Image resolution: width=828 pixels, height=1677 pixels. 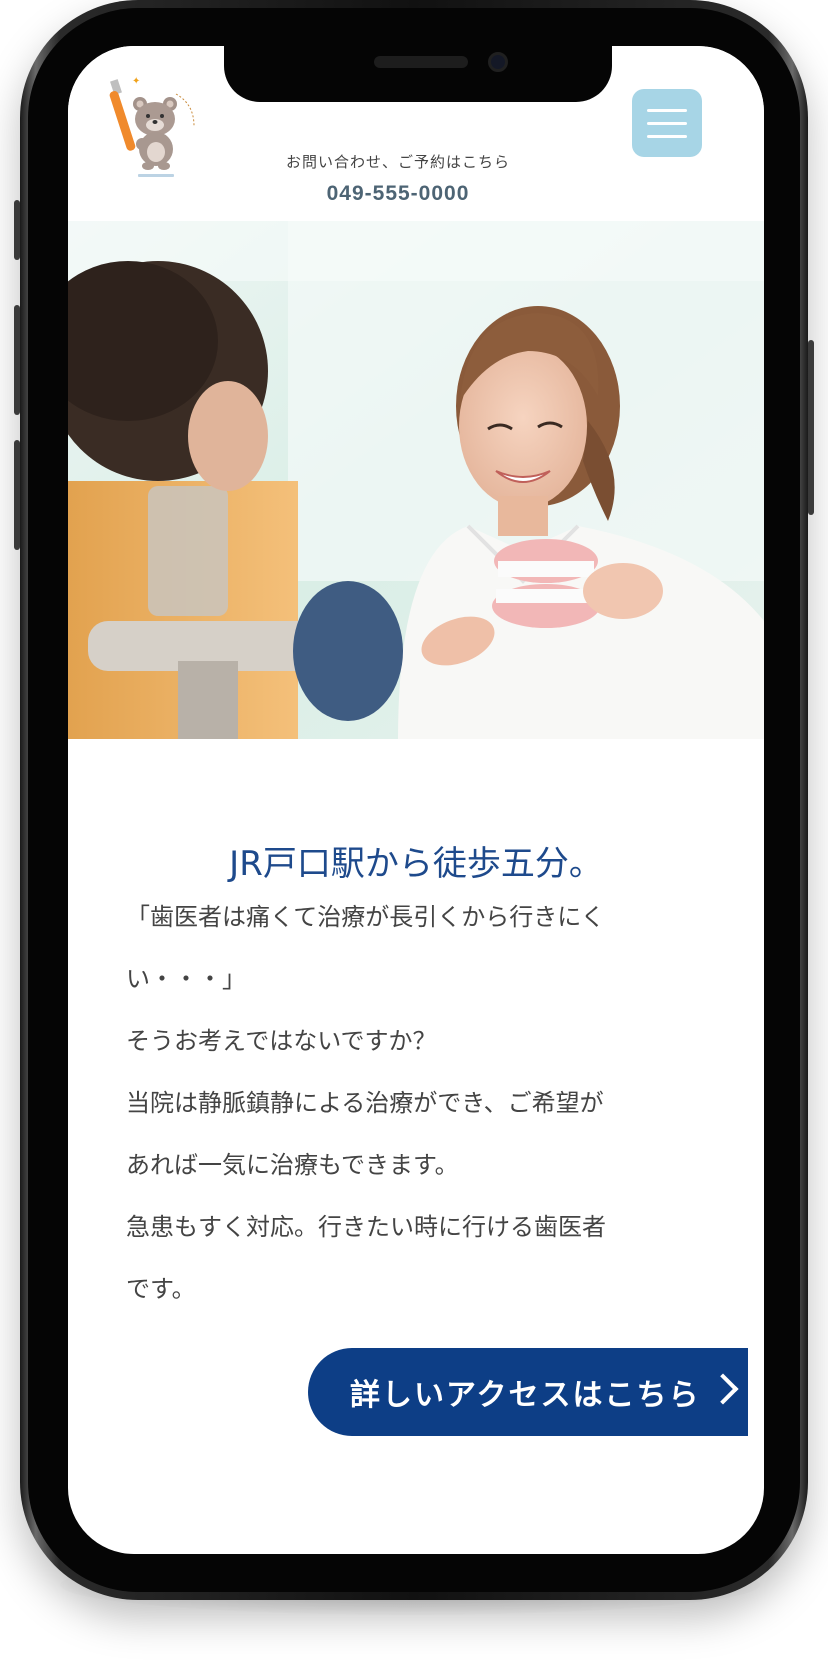 What do you see at coordinates (418, 74) in the screenshot?
I see `notch` at bounding box center [418, 74].